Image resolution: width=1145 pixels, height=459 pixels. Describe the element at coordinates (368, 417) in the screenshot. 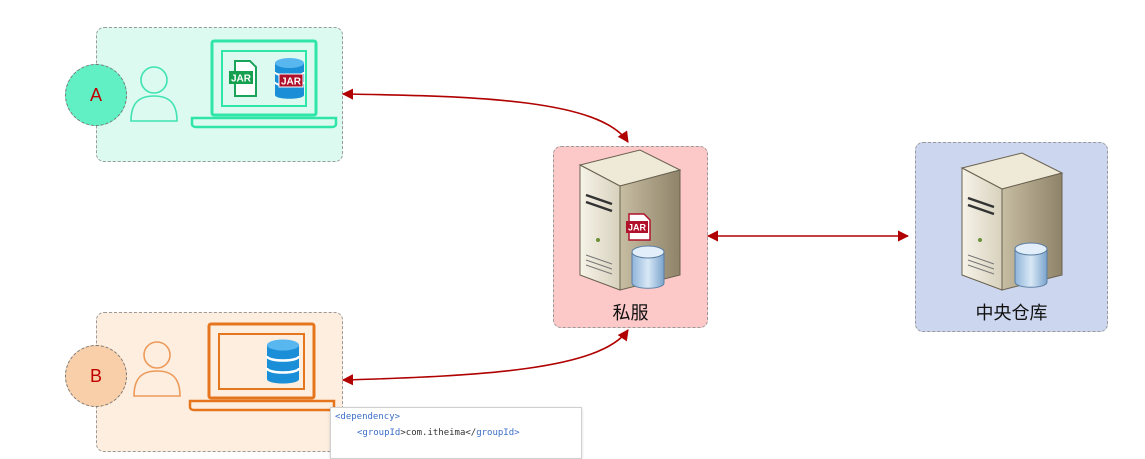

I see `code-line-dependency: <dependency>` at that location.